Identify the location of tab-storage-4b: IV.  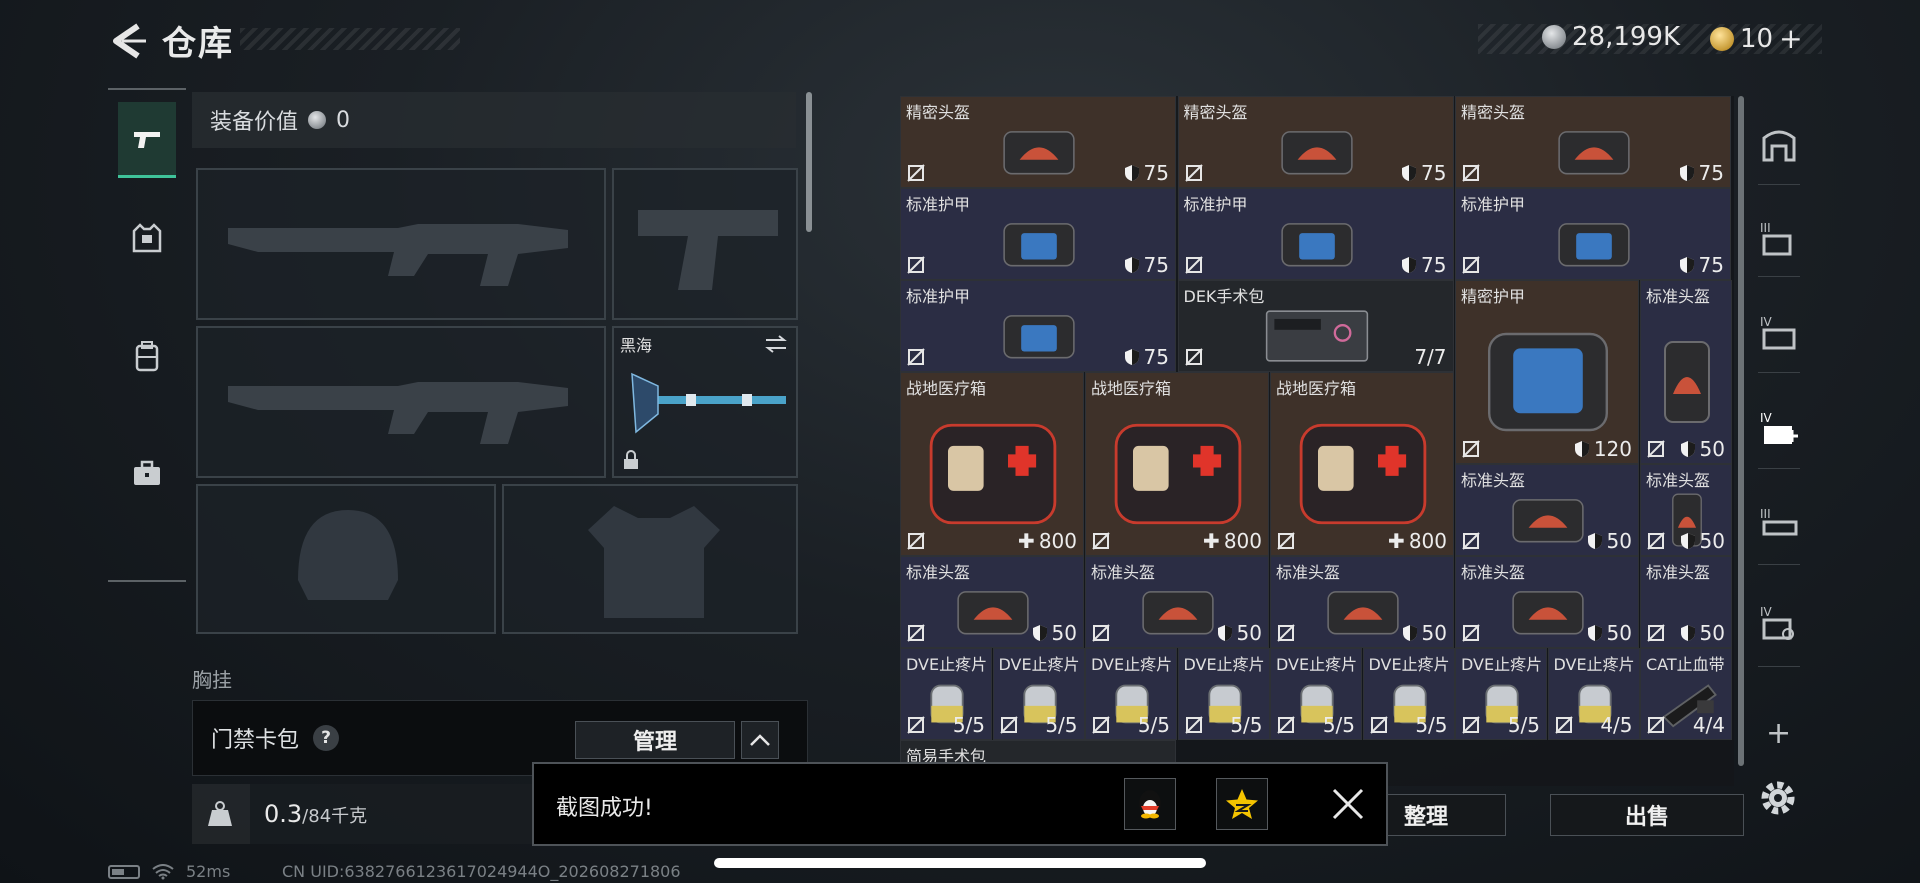
(1779, 623).